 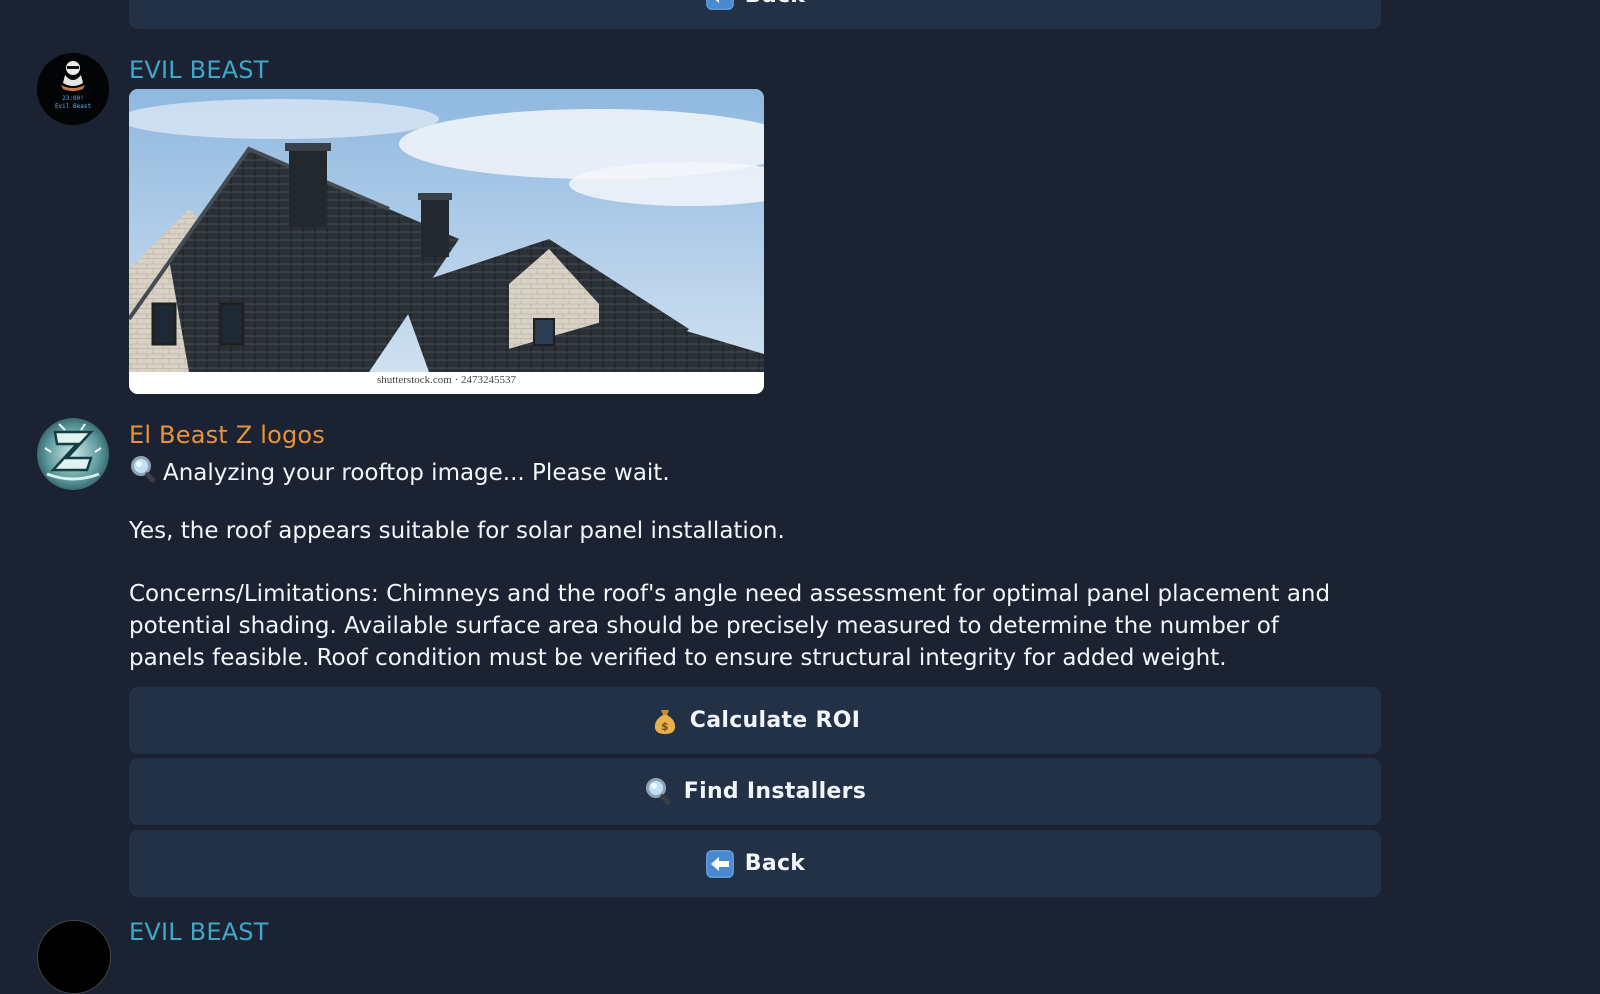 I want to click on rooftop-photo-image, so click(x=446, y=241).